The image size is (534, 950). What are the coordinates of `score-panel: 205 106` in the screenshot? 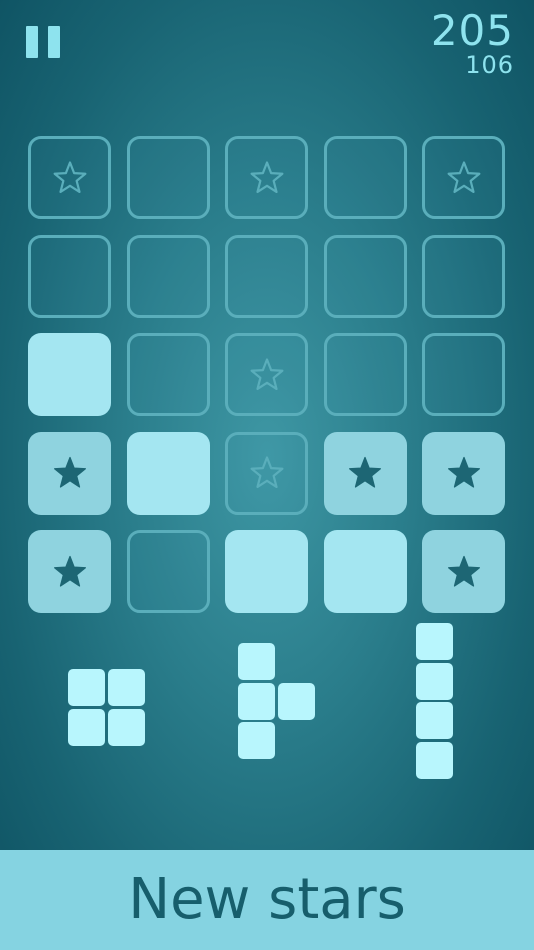 It's located at (472, 42).